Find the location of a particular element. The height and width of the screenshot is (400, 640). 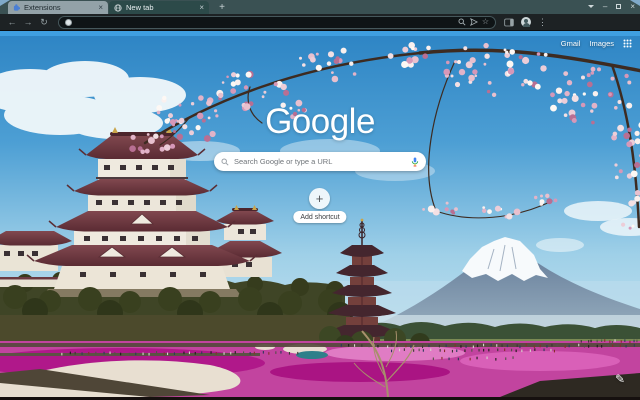

add-shortcut-label: Add shortcut is located at coordinates (320, 217).